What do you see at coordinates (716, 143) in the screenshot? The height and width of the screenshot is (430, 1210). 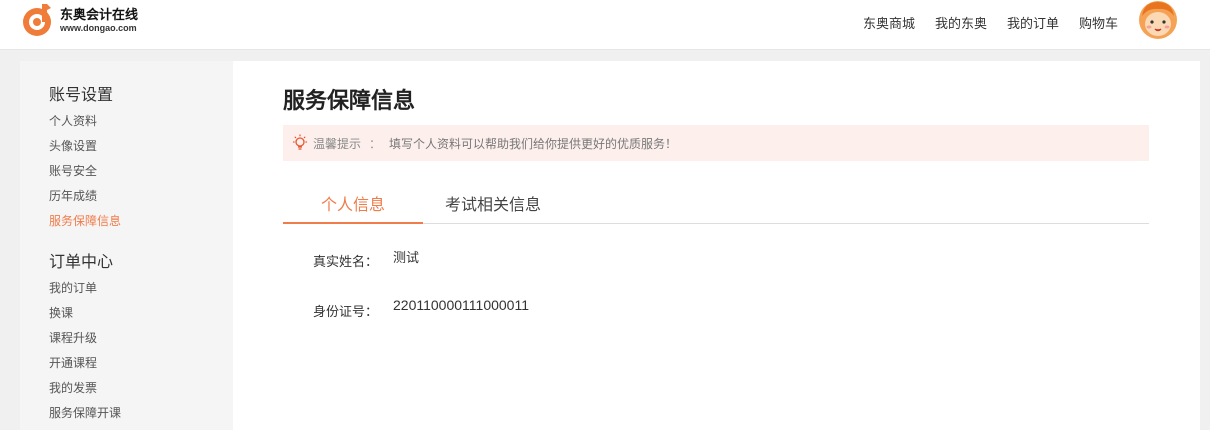 I see `tip-banner: 温馨提示 ： 填写个人资料可以帮助我们给你提供更好的优质服务！` at bounding box center [716, 143].